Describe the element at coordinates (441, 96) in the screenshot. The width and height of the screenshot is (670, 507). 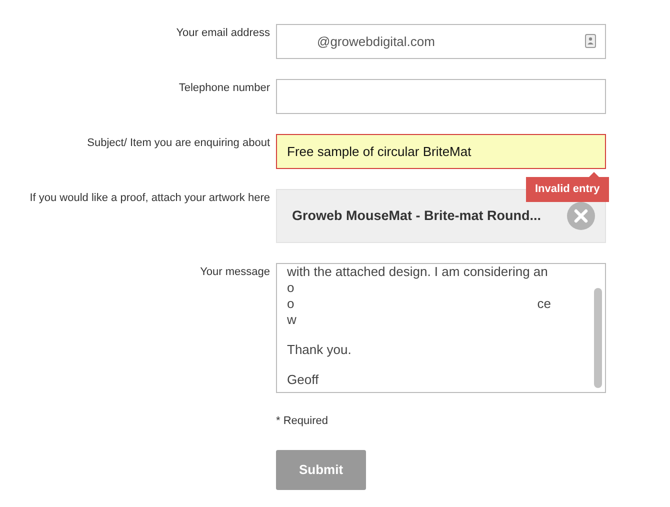
I see `text-field` at that location.